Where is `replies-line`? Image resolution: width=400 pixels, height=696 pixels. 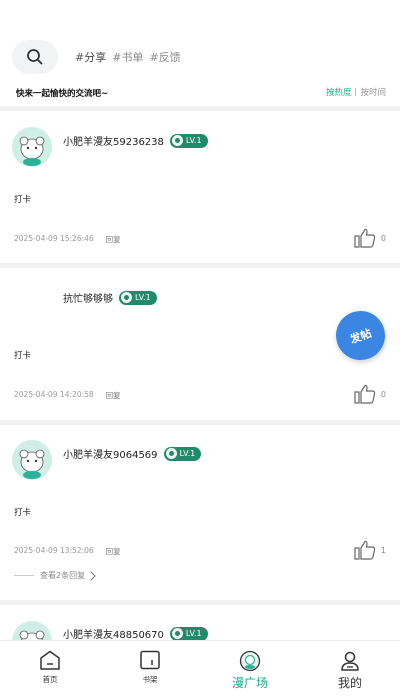 replies-line is located at coordinates (24, 575).